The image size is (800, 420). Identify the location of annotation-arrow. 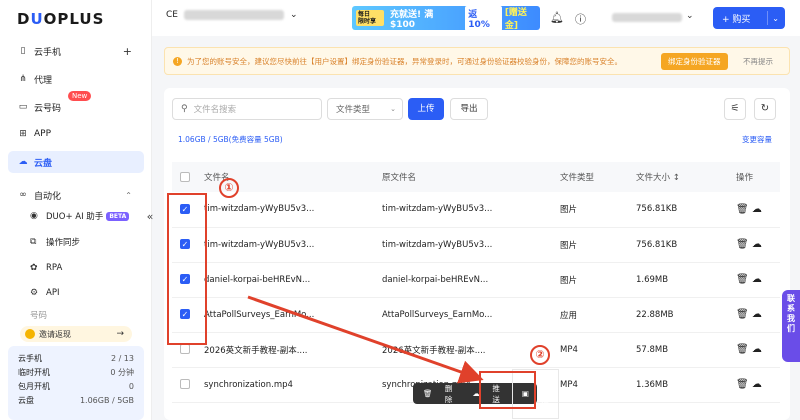
(365, 339).